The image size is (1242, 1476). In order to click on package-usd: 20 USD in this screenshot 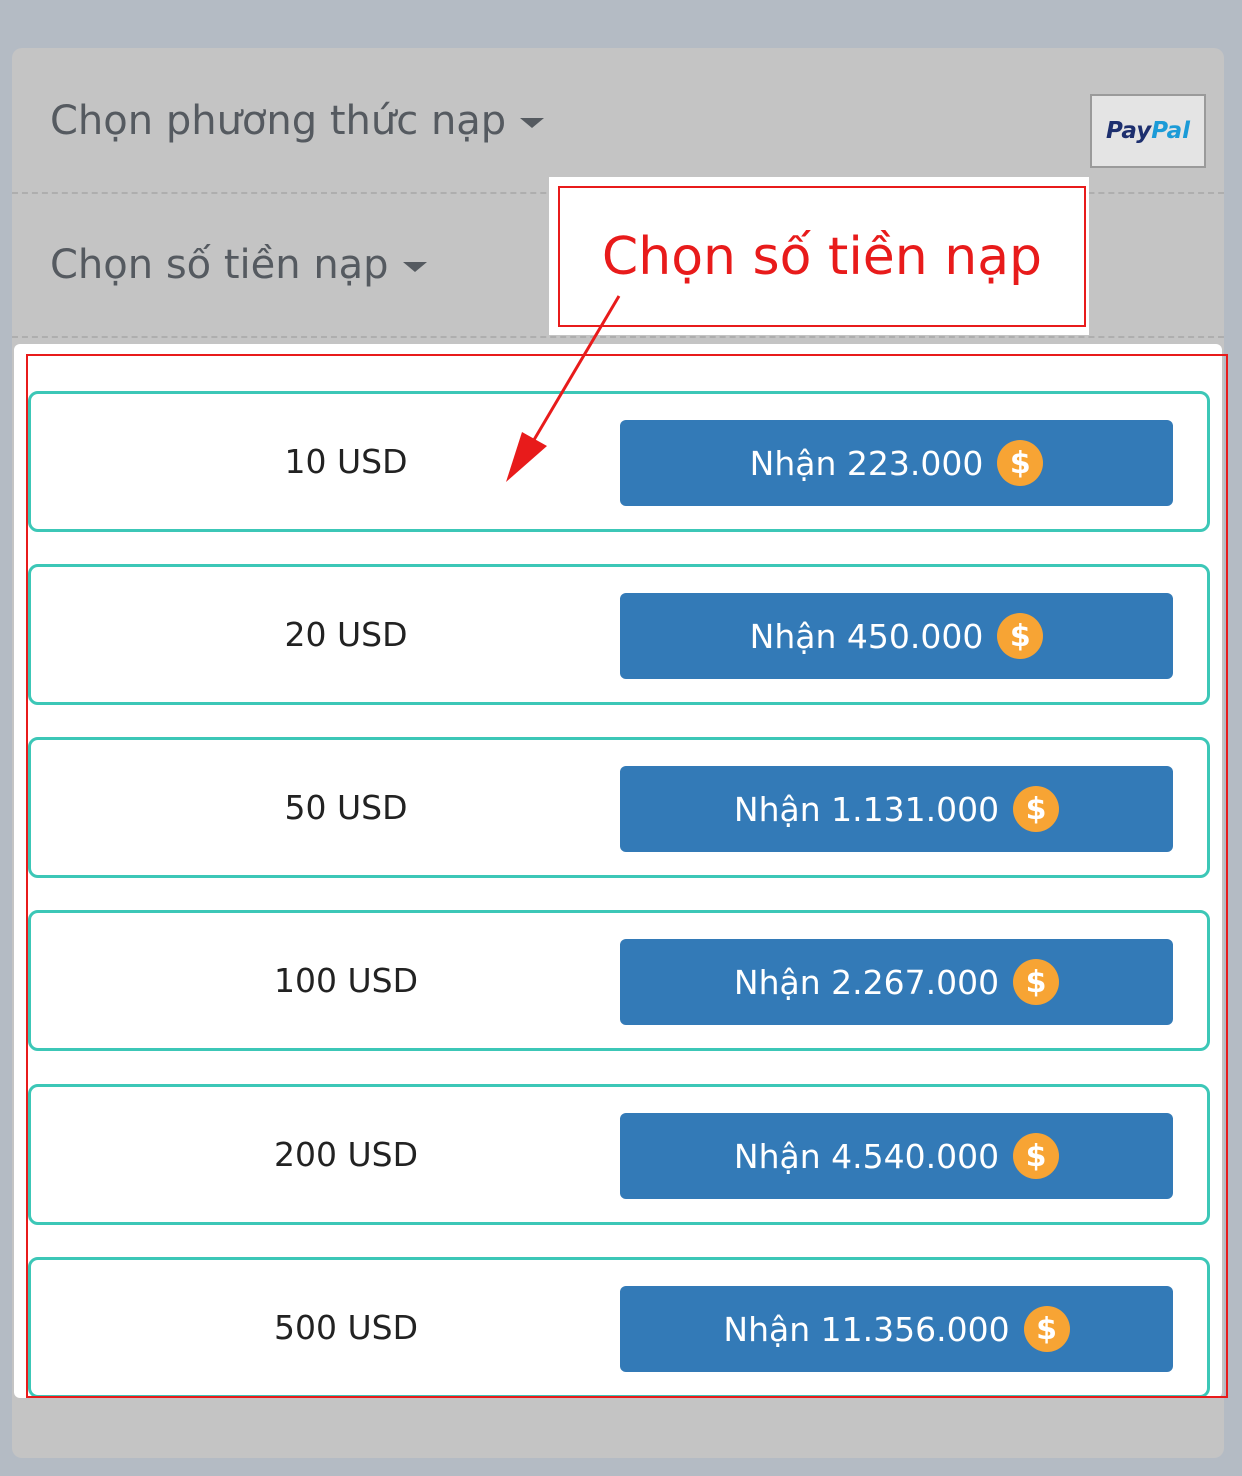, I will do `click(346, 634)`.